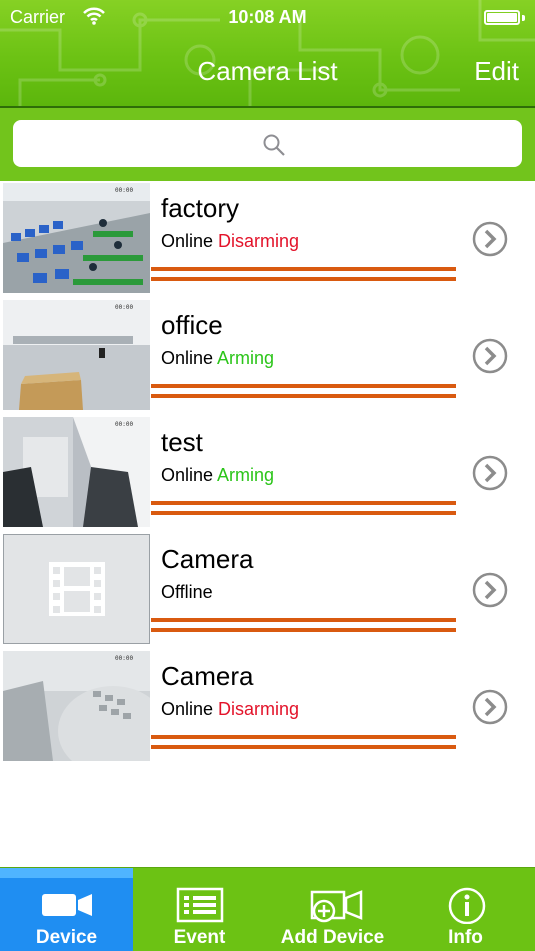 The image size is (535, 951). I want to click on search-field, so click(269, 144).